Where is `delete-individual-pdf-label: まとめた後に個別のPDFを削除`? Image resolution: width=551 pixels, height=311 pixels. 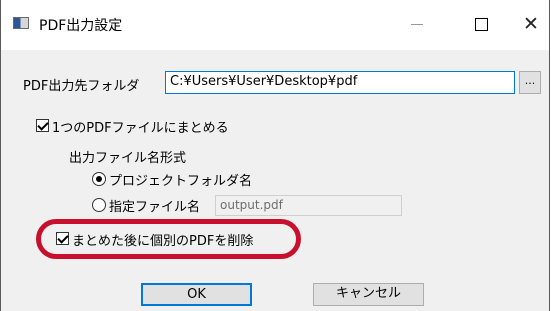 delete-individual-pdf-label: まとめた後に個別のPDFを削除 is located at coordinates (162, 239).